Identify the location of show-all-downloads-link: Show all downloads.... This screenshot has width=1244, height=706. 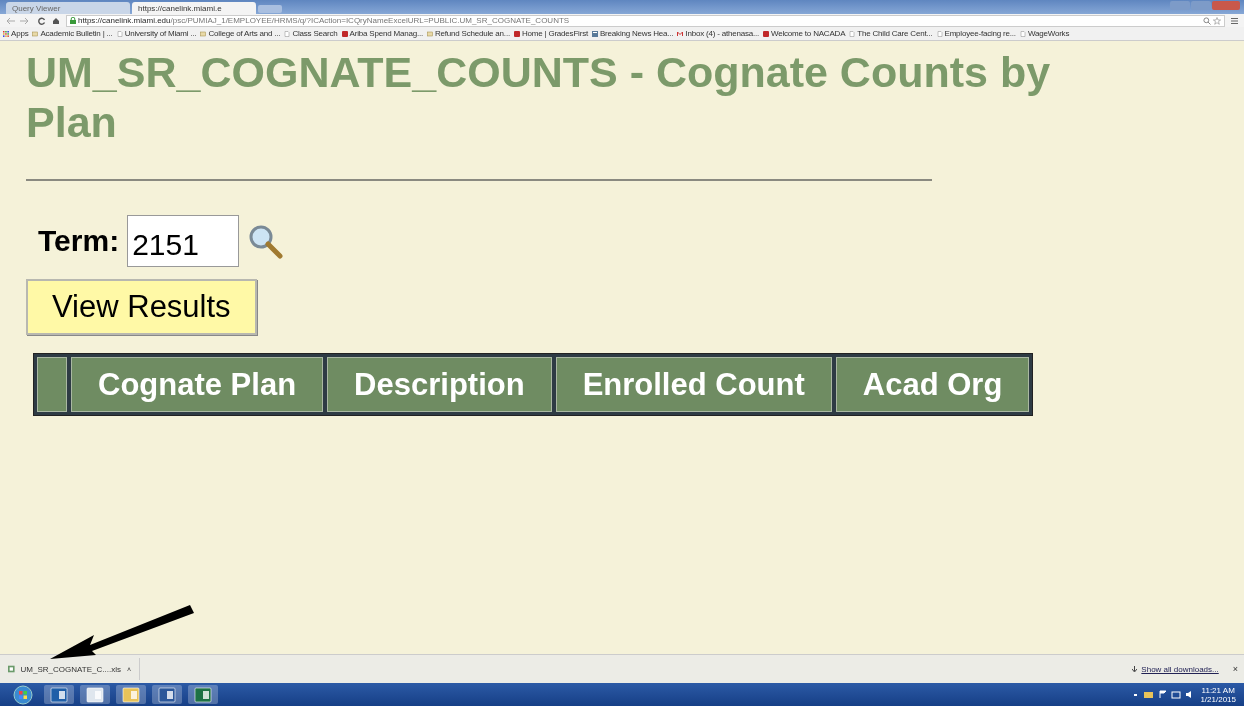
(1180, 669).